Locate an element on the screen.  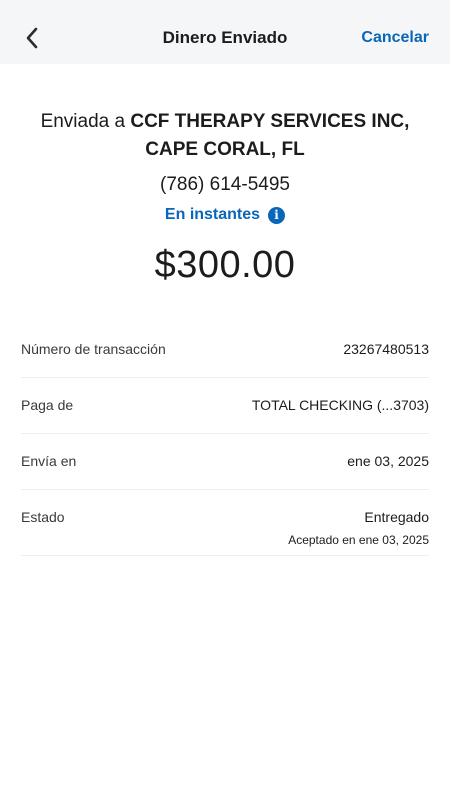
transaction-number-label: Número de transacción is located at coordinates (93, 349).